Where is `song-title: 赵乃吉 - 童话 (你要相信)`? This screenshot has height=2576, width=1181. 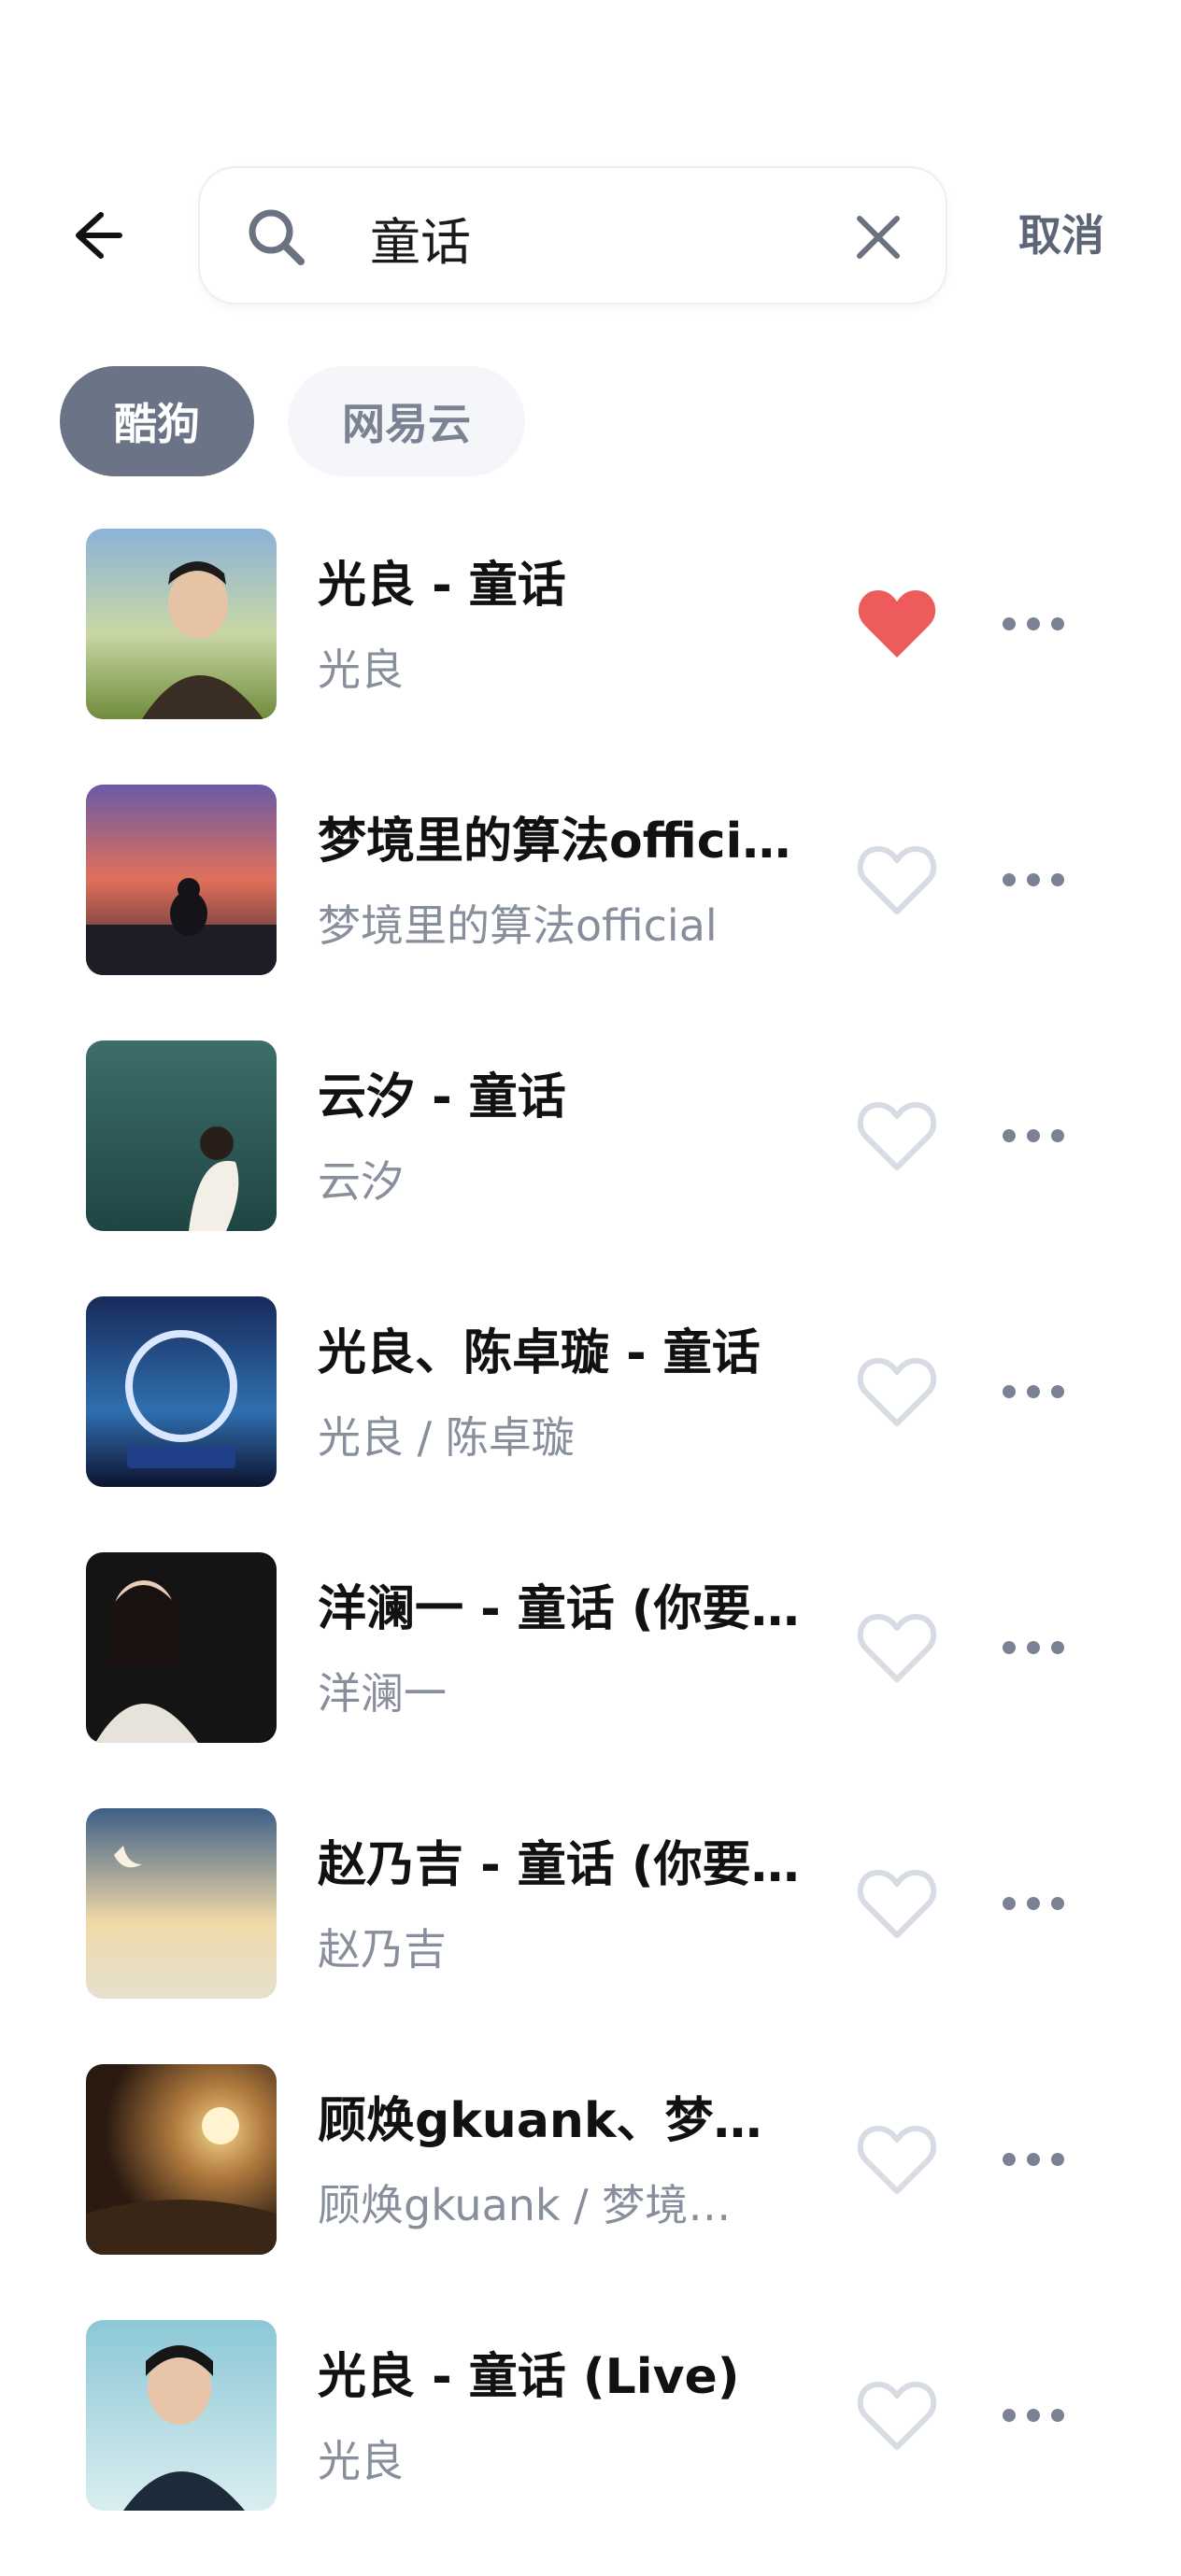
song-title: 赵乃吉 - 童话 (你要相信) is located at coordinates (561, 1865).